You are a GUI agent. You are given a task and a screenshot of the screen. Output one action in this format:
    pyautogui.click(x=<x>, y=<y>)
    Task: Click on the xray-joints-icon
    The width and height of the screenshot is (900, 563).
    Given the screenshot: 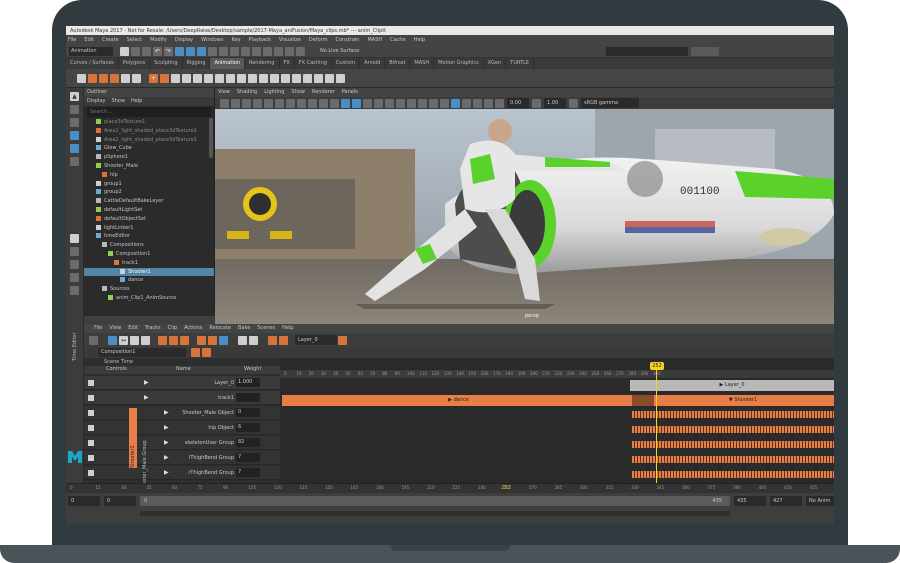 What is the action you would take?
    pyautogui.click(x=477, y=103)
    